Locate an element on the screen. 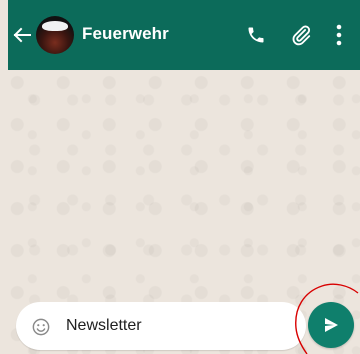 The height and width of the screenshot is (354, 360). more-vertical-icon is located at coordinates (339, 35).